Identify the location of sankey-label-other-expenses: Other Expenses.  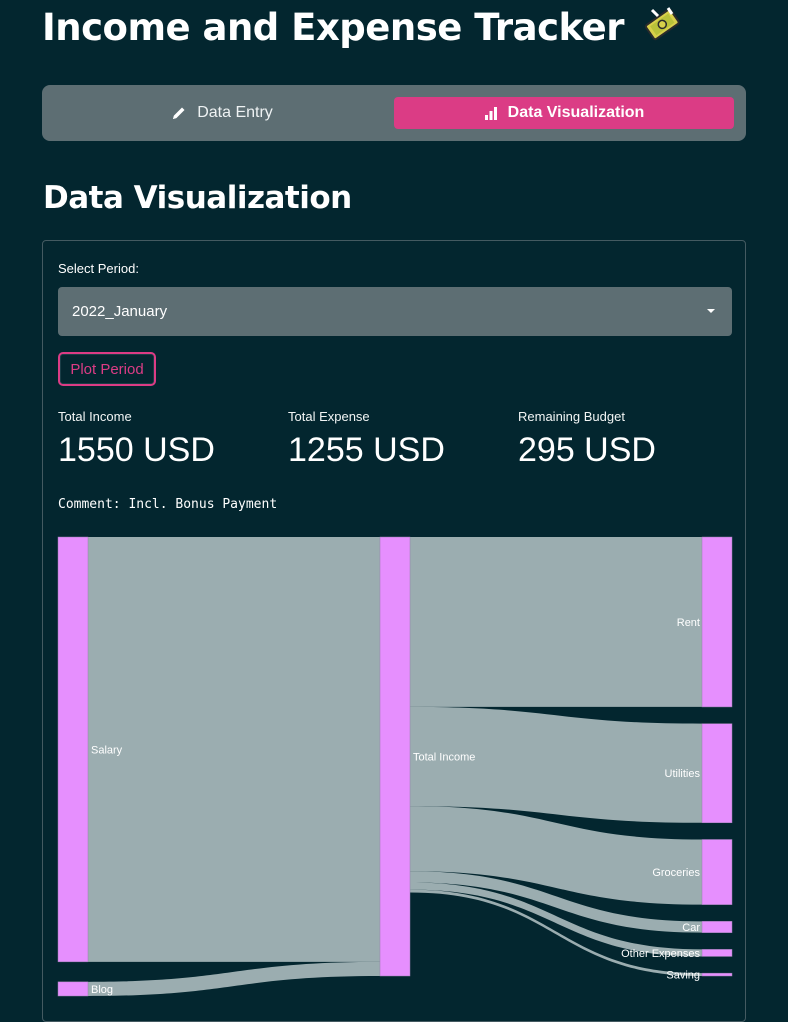
(660, 954).